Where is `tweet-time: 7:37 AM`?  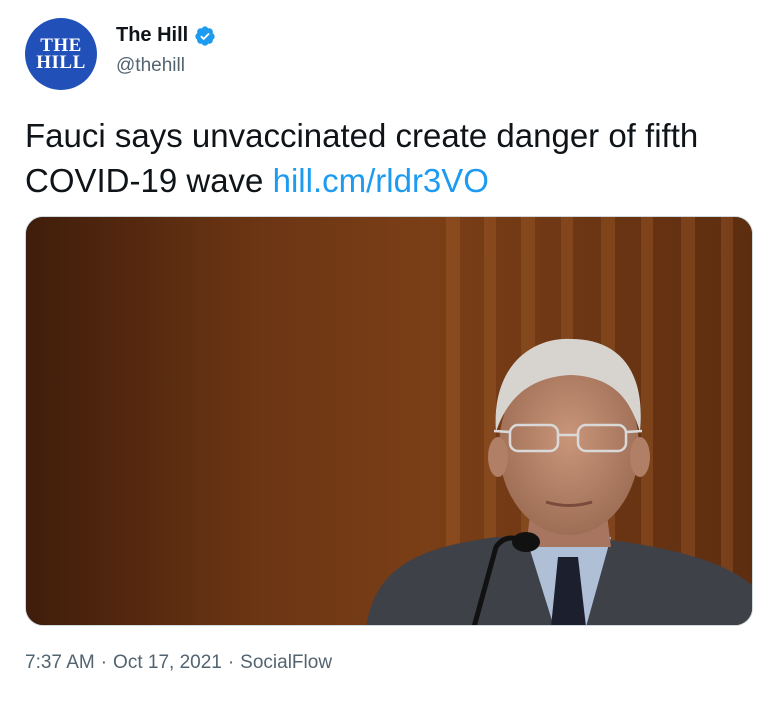 tweet-time: 7:37 AM is located at coordinates (60, 663).